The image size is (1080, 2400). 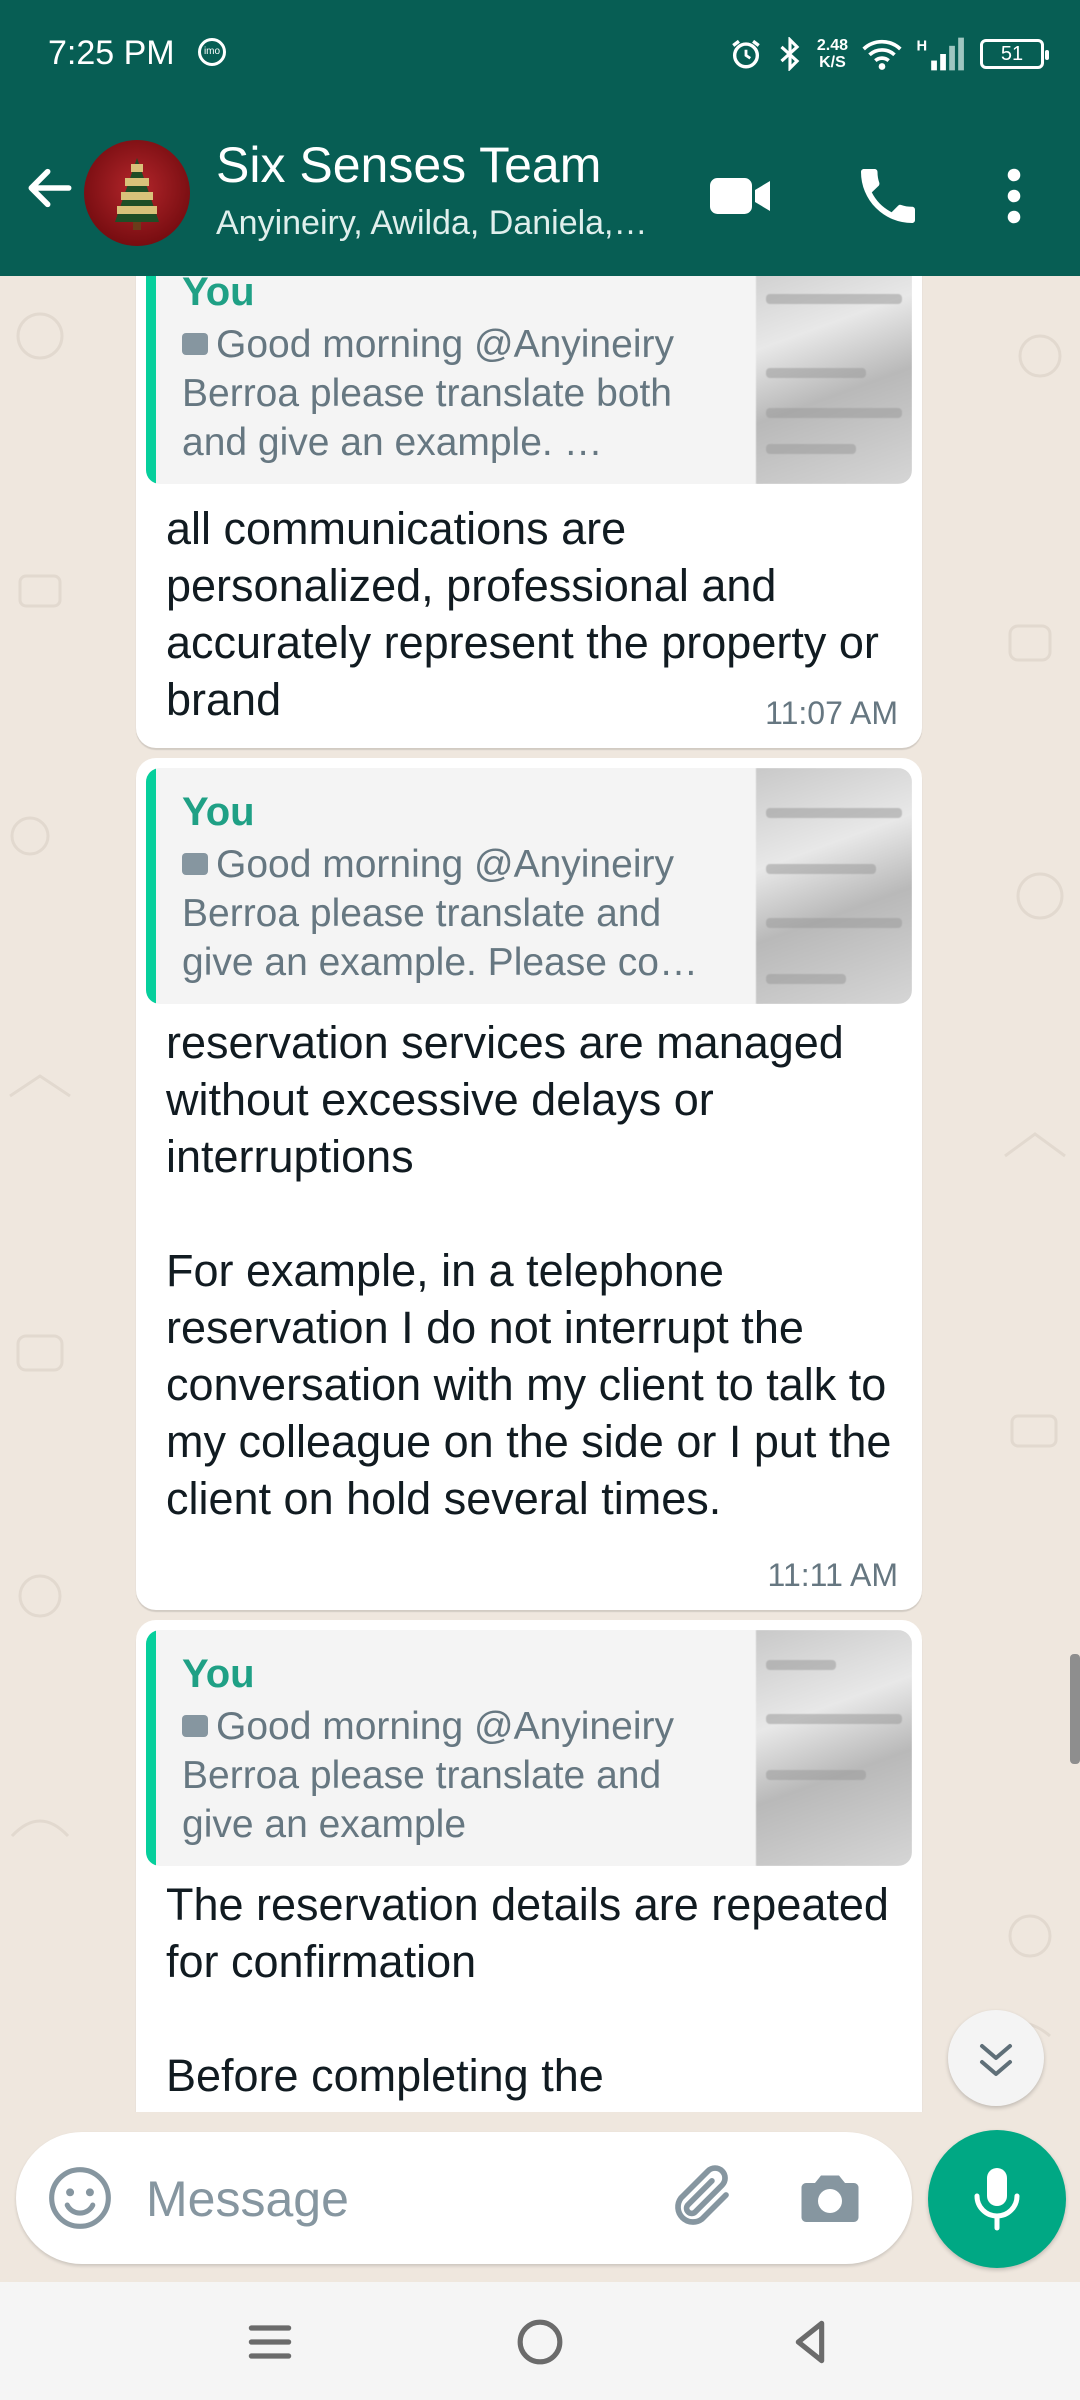 I want to click on camera-icon, so click(x=830, y=2198).